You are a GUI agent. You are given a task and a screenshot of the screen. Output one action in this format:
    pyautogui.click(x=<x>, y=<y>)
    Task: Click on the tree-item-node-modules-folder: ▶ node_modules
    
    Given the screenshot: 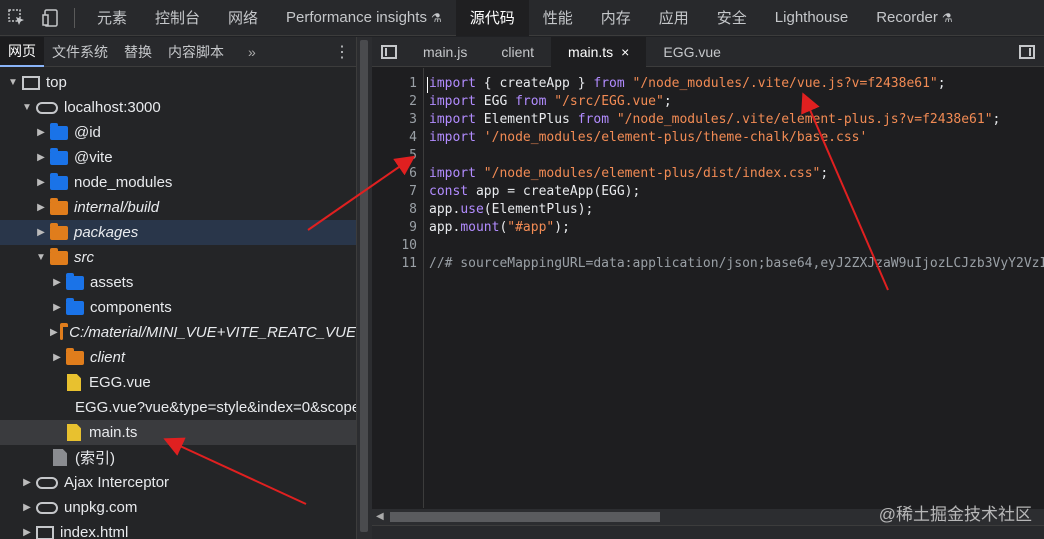 What is the action you would take?
    pyautogui.click(x=178, y=182)
    